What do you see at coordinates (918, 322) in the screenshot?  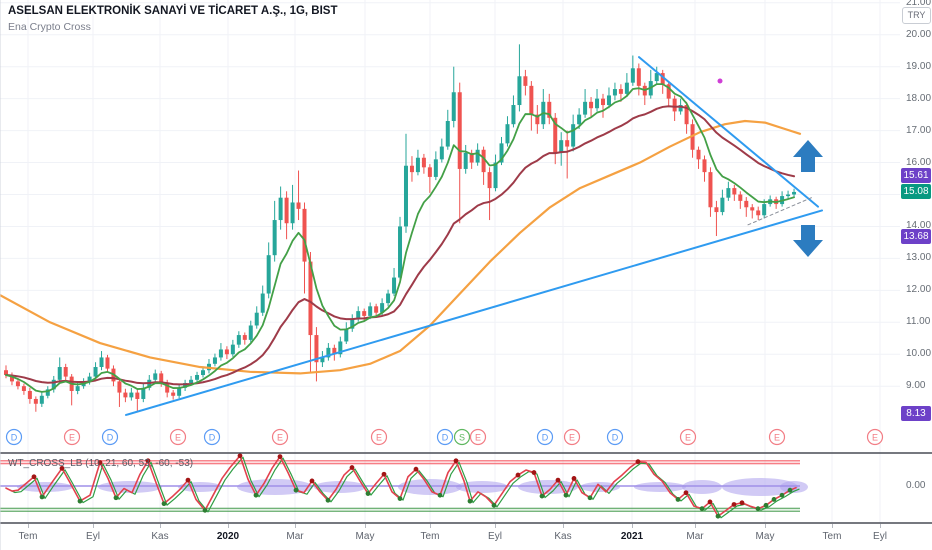 I see `price-tick-label: 11.00` at bounding box center [918, 322].